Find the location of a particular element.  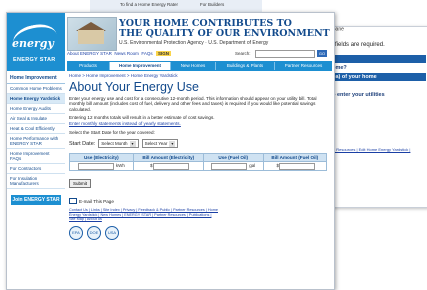

join-energy-star-button: Join ENERGY STAR is located at coordinates (36, 200).